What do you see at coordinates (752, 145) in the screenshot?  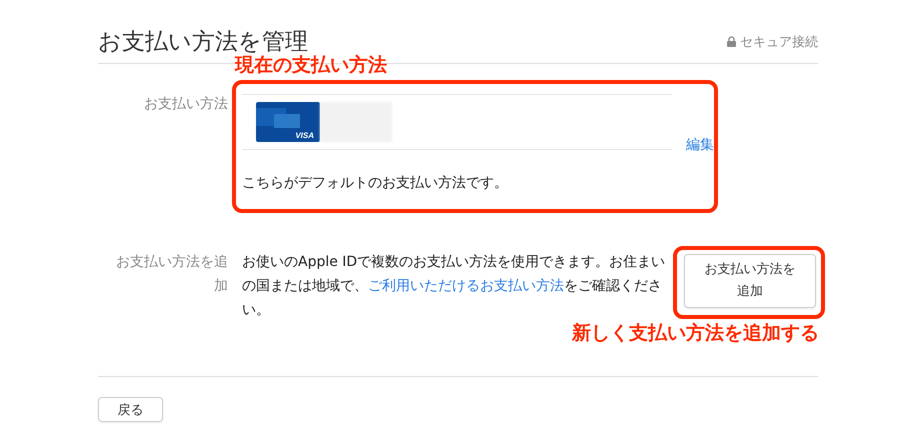 I see `edit-link: 編集` at bounding box center [752, 145].